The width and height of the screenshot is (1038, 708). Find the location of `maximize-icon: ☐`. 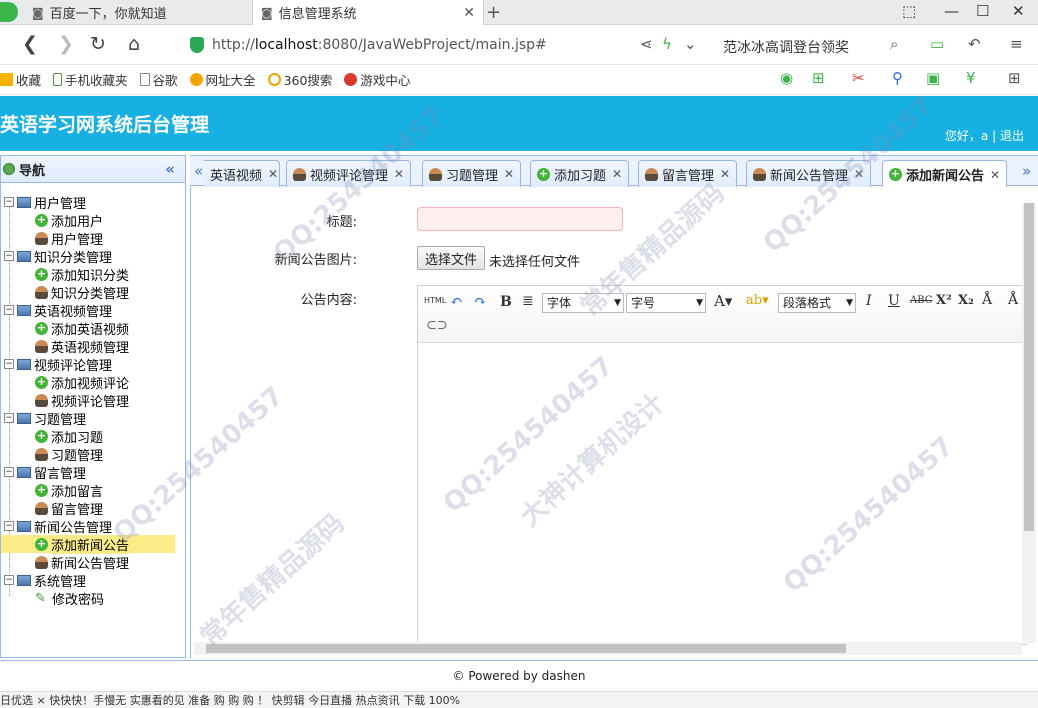

maximize-icon: ☐ is located at coordinates (982, 11).